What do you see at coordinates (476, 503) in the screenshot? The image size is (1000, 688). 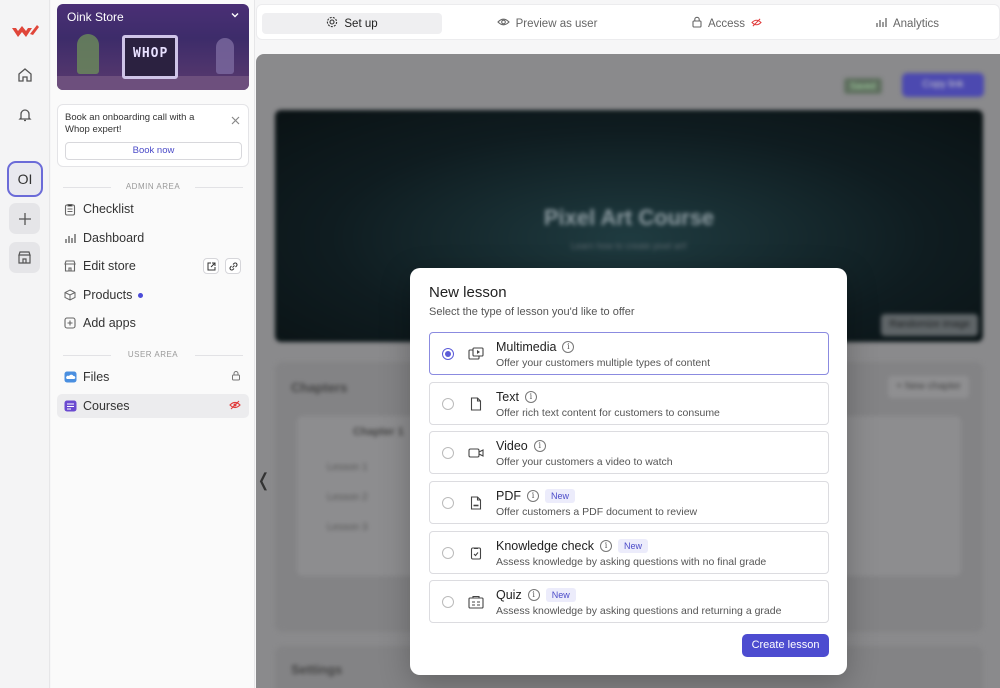 I see `pdf-icon` at bounding box center [476, 503].